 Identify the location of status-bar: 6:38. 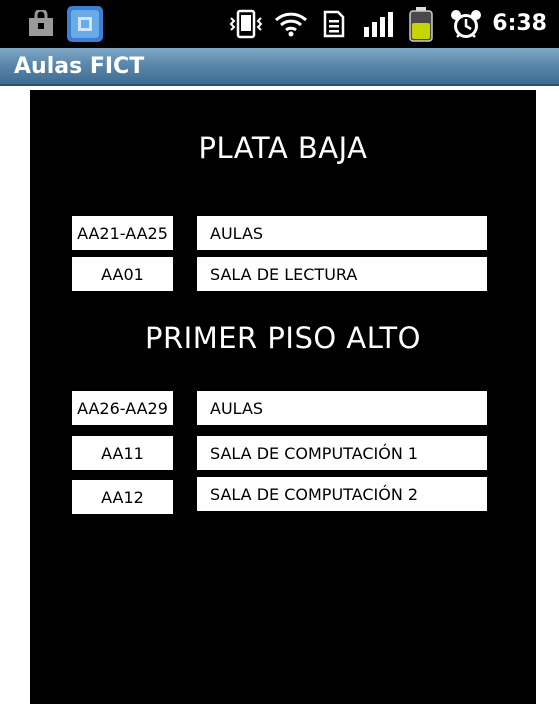
(279, 24).